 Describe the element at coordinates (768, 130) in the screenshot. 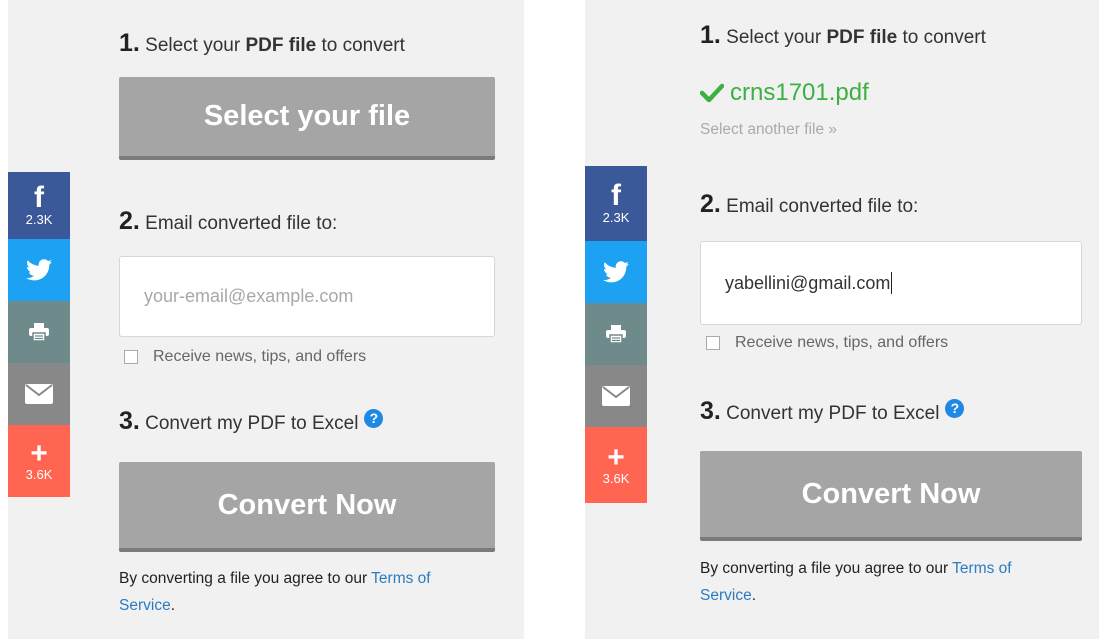

I see `select-another-file-link: Select another file »` at that location.